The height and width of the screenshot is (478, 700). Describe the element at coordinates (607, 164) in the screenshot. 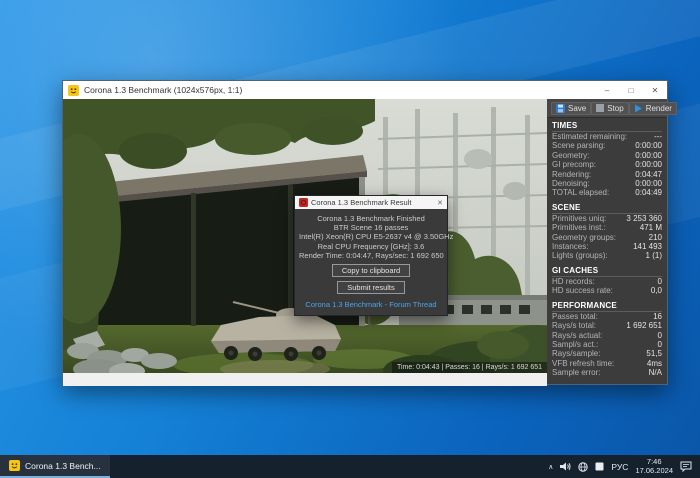

I see `stat-row: GI precomp: 0:00:00` at that location.